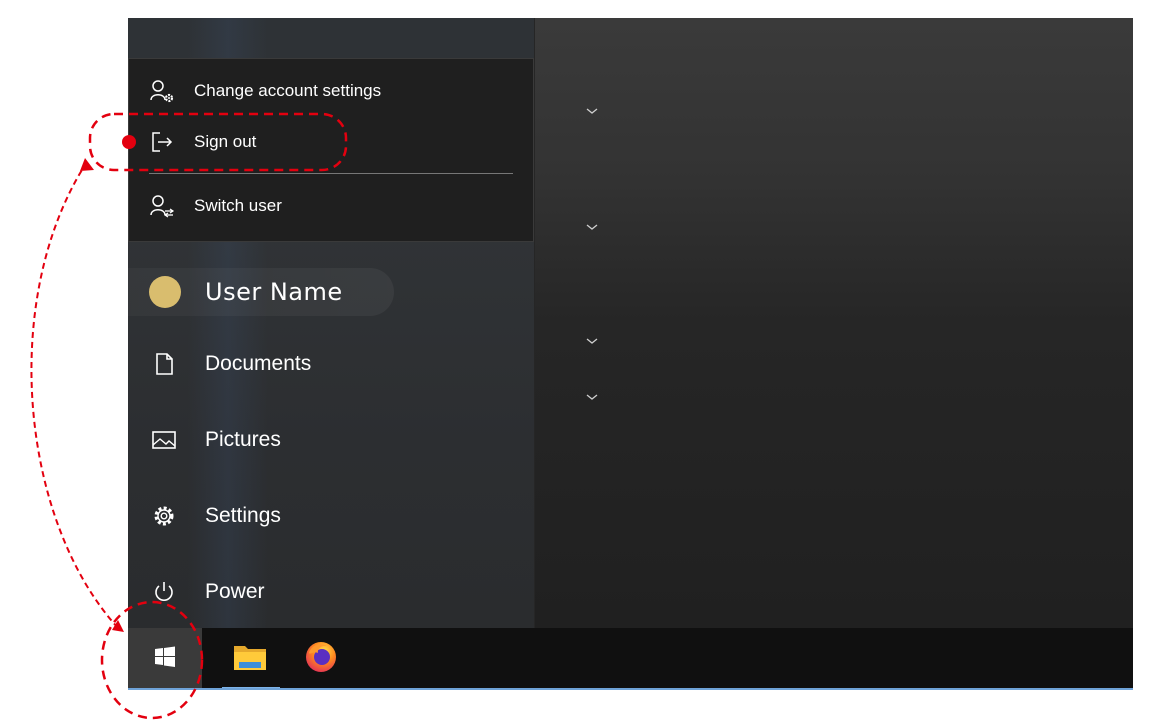  I want to click on user-account-button: User Name, so click(331, 292).